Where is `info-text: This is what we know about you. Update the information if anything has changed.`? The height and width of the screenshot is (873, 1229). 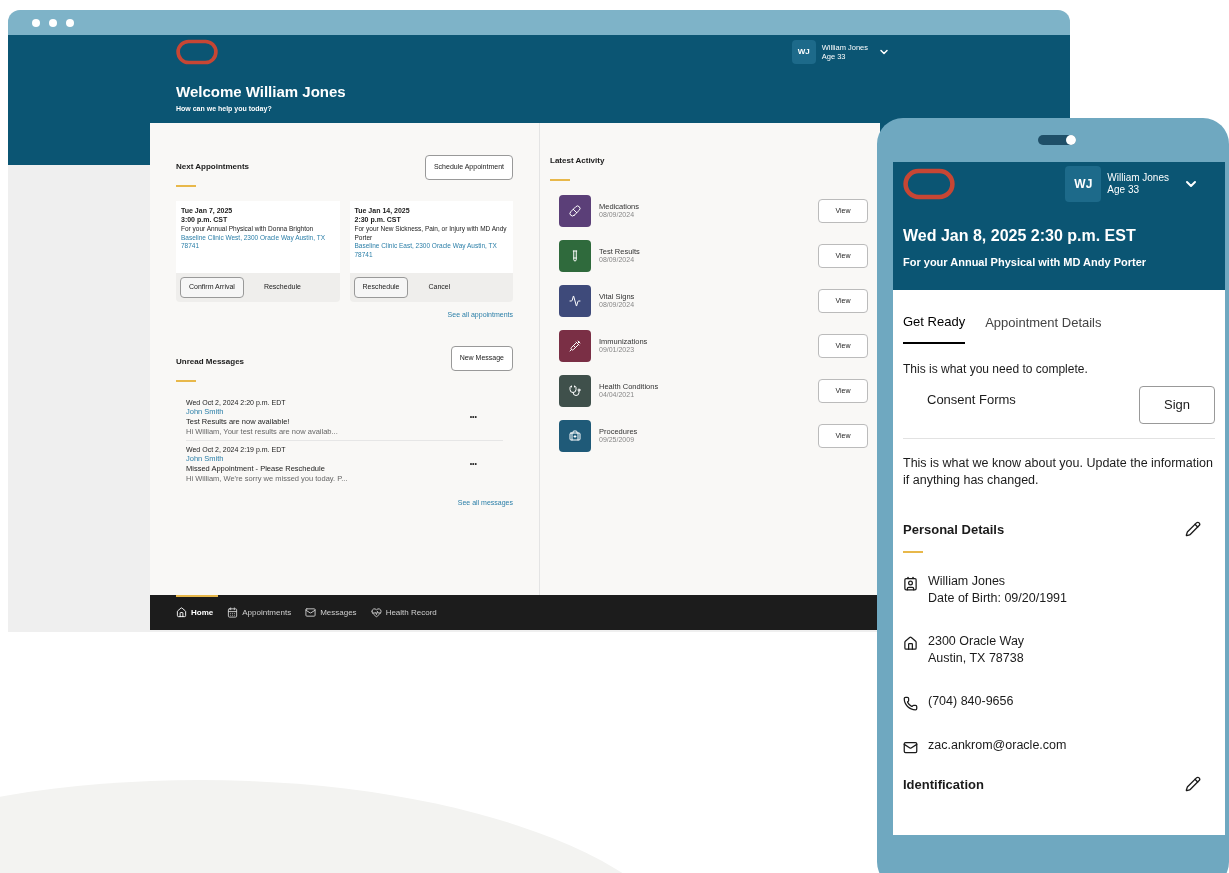 info-text: This is what we know about you. Update the information if anything has changed. is located at coordinates (1058, 471).